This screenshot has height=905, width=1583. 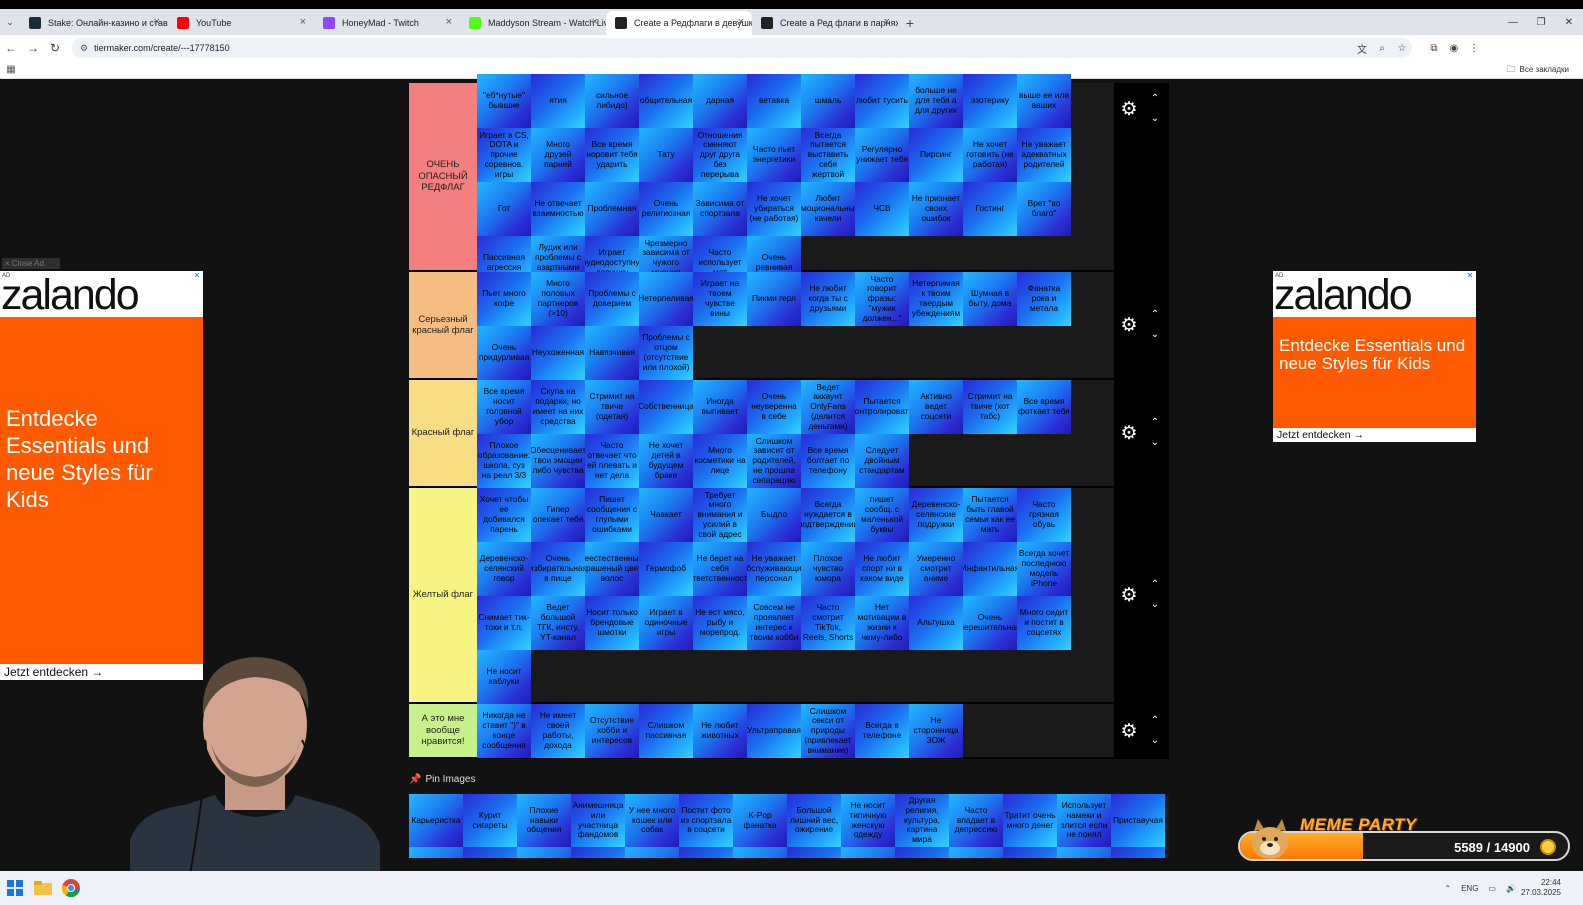 What do you see at coordinates (936, 623) in the screenshot?
I see `tier-item: Альтушка` at bounding box center [936, 623].